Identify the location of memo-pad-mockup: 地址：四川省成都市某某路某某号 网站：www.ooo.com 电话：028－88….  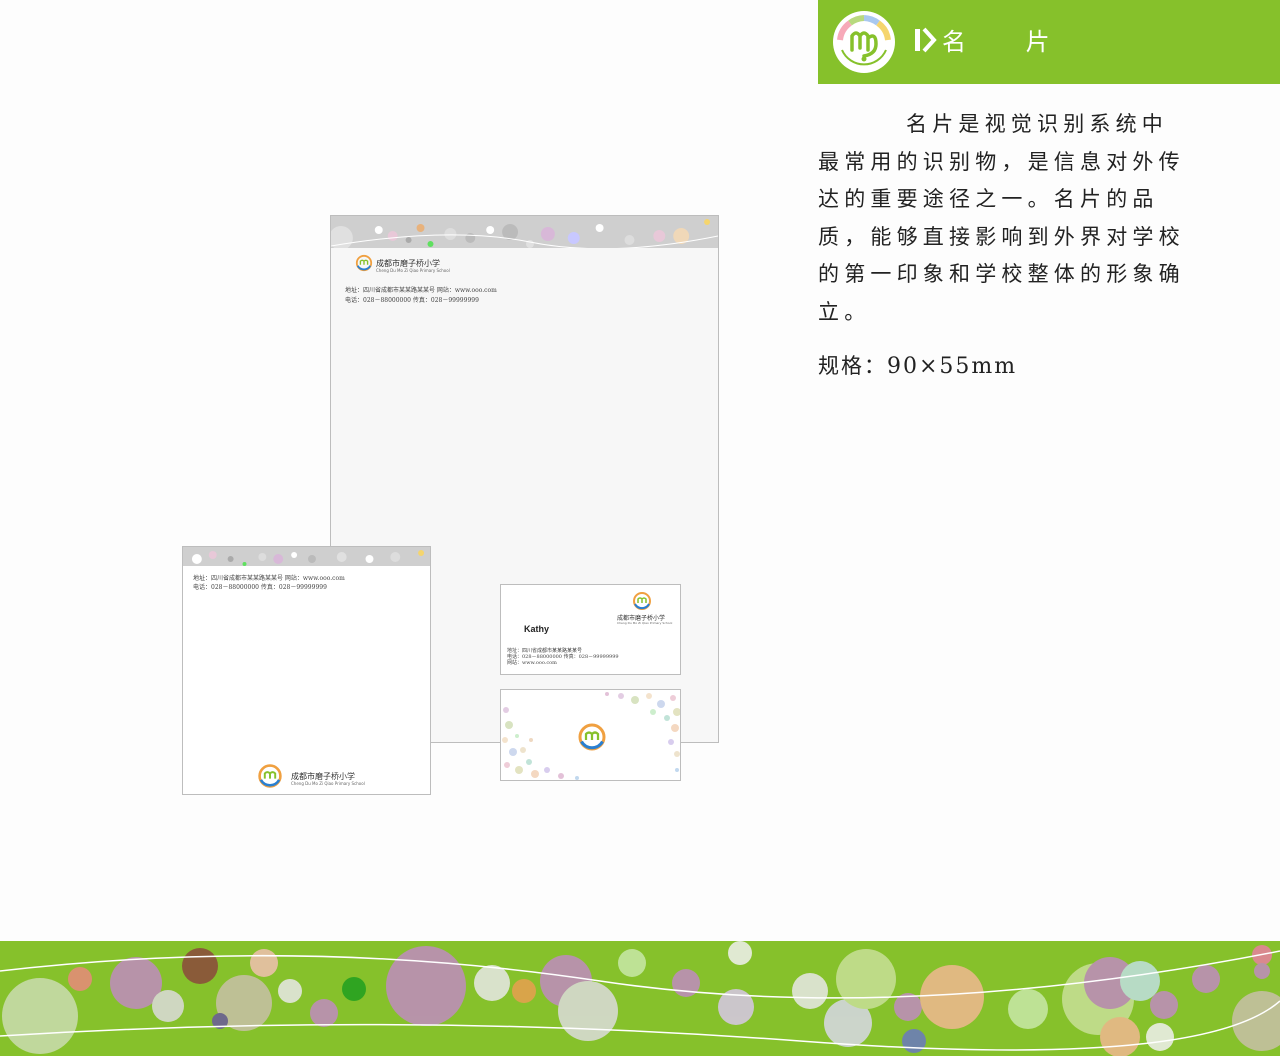
(306, 670).